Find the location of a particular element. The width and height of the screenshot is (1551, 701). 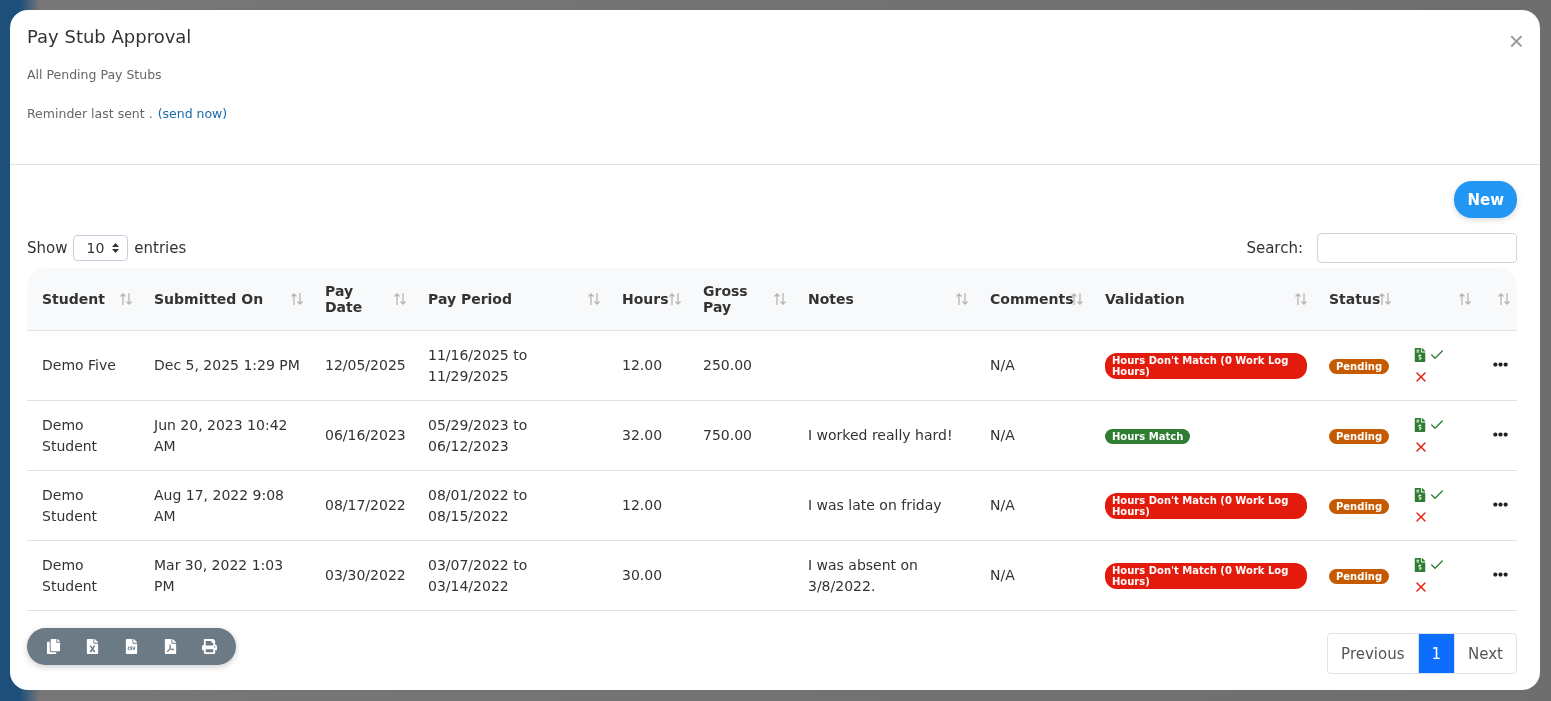

entries-select: 10 is located at coordinates (101, 248).